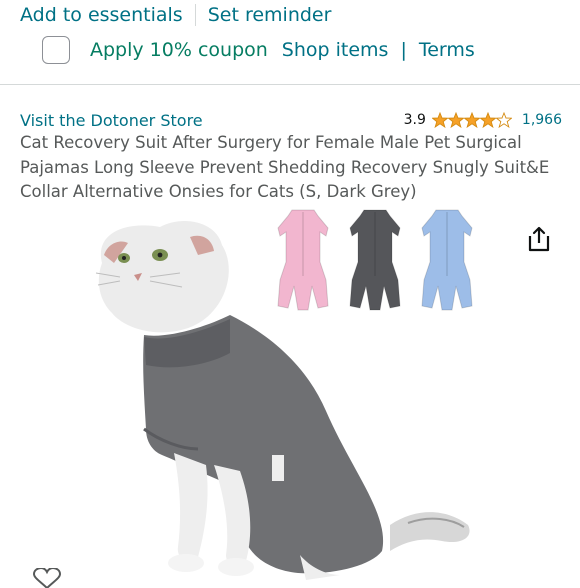 This screenshot has width=580, height=588. Describe the element at coordinates (447, 50) in the screenshot. I see `terms-link: Terms` at that location.